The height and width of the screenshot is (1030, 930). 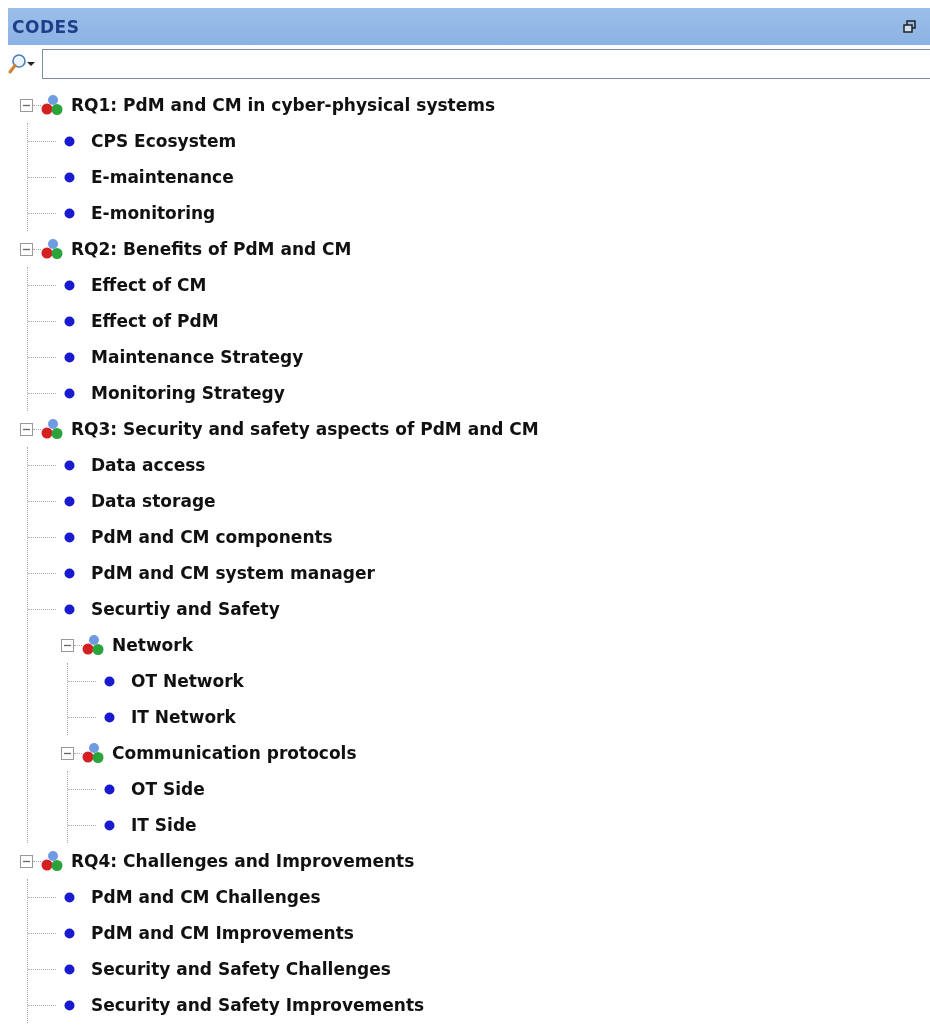 What do you see at coordinates (909, 26) in the screenshot?
I see `restore-window-icon` at bounding box center [909, 26].